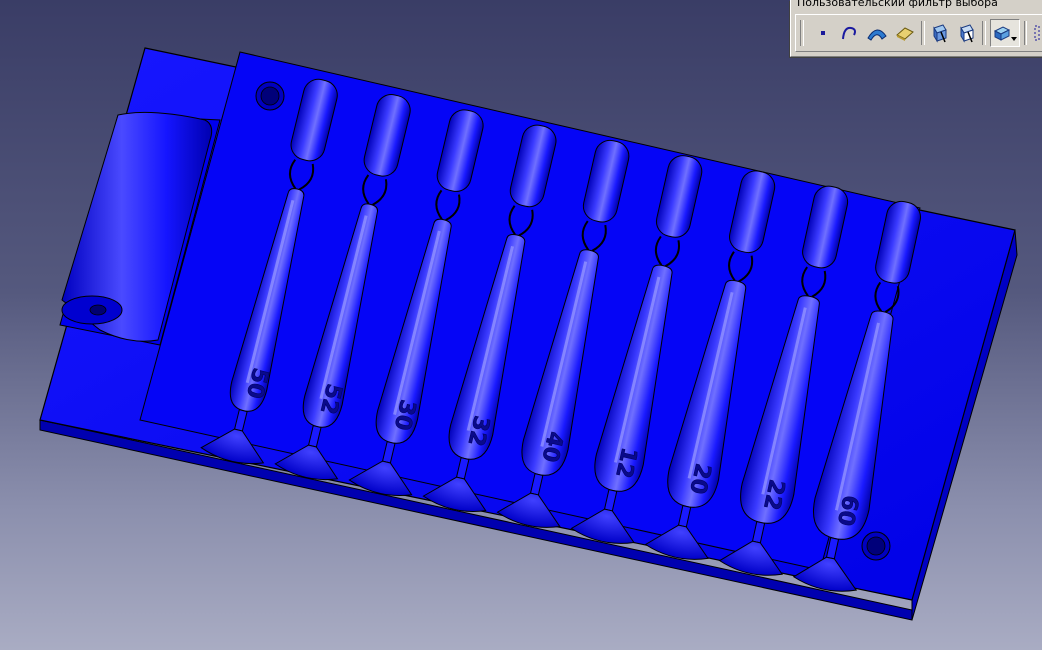 This screenshot has height=650, width=1042. Describe the element at coordinates (897, 4) in the screenshot. I see `toolbar-title: Пользовательский фильтр выбора` at that location.